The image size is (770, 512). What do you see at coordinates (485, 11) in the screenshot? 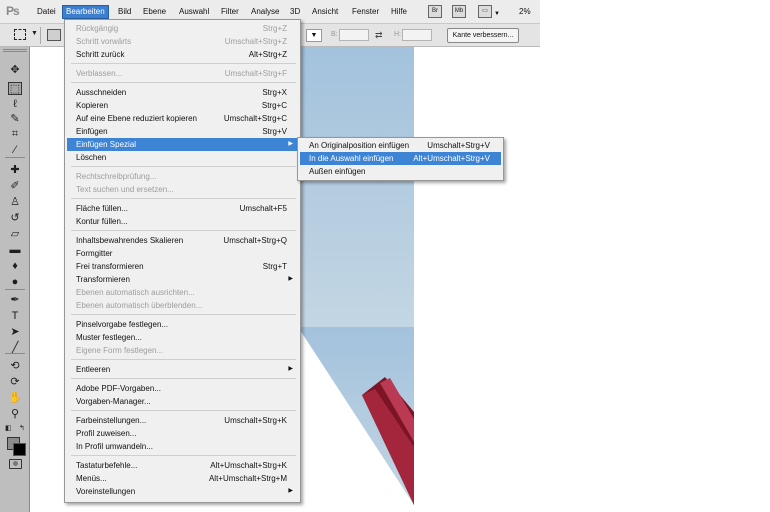
I see `screen-mode-icon: ▭` at bounding box center [485, 11].